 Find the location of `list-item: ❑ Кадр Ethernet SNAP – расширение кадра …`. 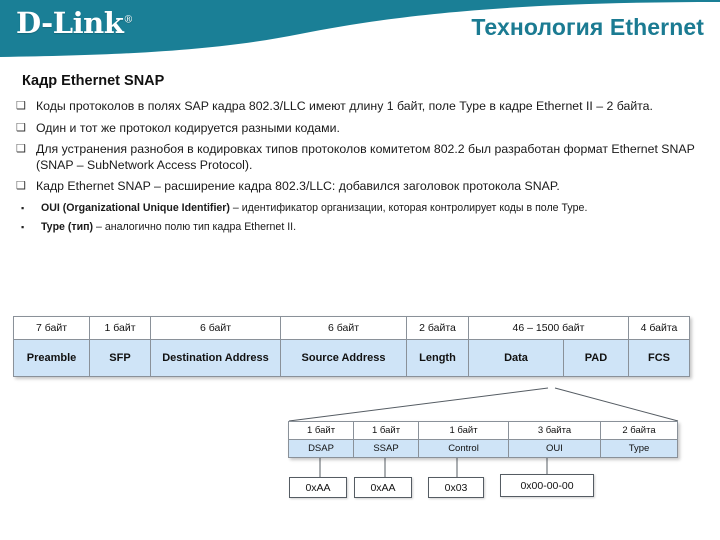

list-item: ❑ Кадр Ethernet SNAP – расширение кадра … is located at coordinates (364, 187).